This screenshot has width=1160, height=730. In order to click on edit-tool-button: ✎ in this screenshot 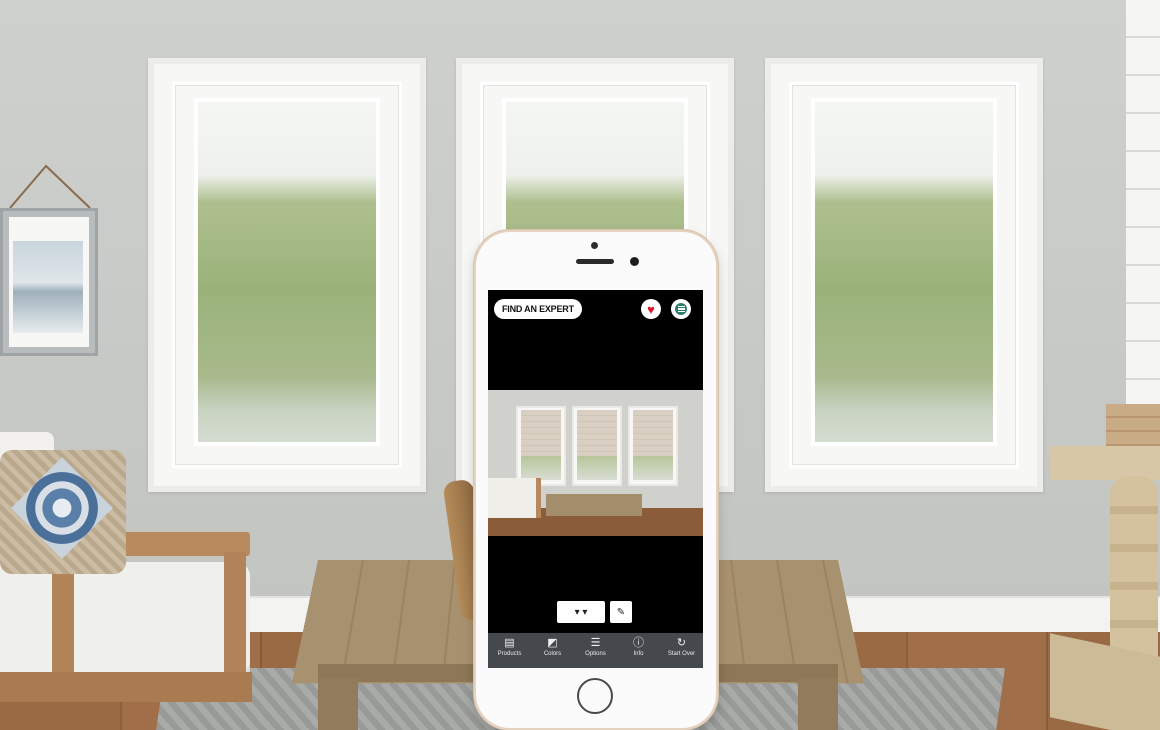, I will do `click(621, 612)`.